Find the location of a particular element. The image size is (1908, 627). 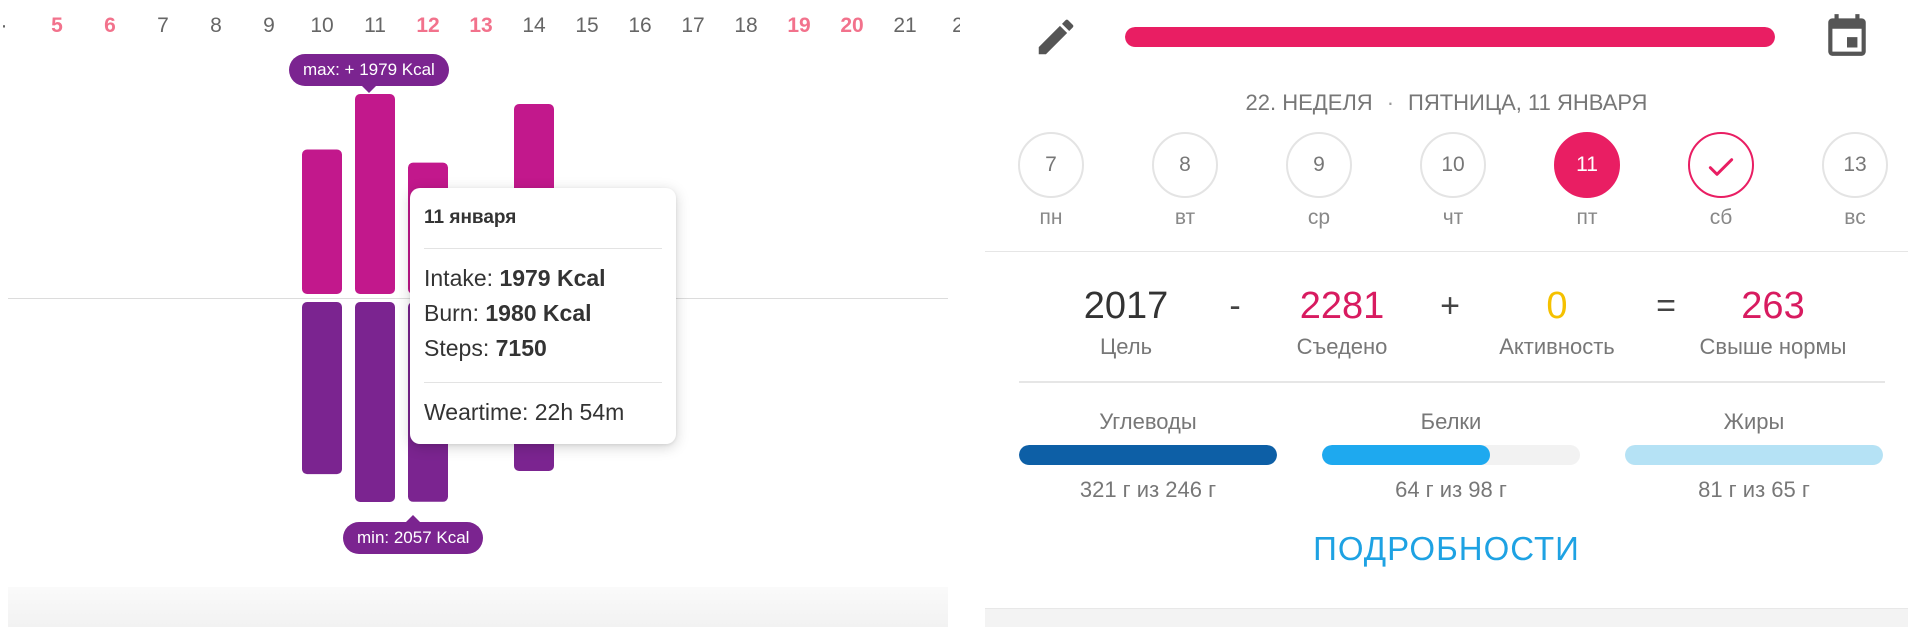

macro-amount: 64 г из 98 г is located at coordinates (1451, 489).